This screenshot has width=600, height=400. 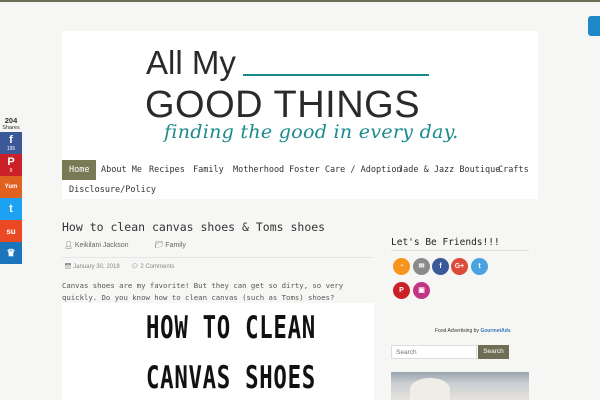 What do you see at coordinates (121, 170) in the screenshot?
I see `nav-item-about-me: About Me` at bounding box center [121, 170].